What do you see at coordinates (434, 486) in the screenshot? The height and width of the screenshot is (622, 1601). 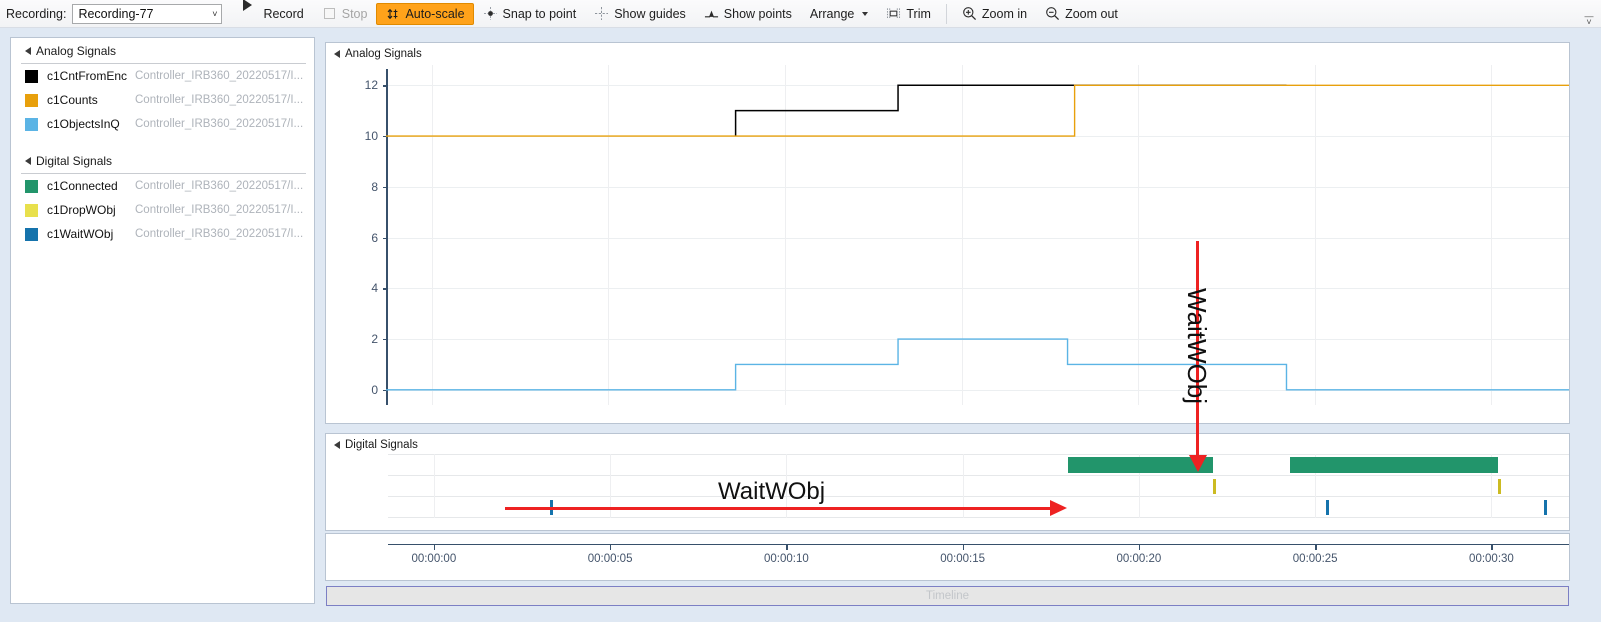 I see `gridline-vertical` at bounding box center [434, 486].